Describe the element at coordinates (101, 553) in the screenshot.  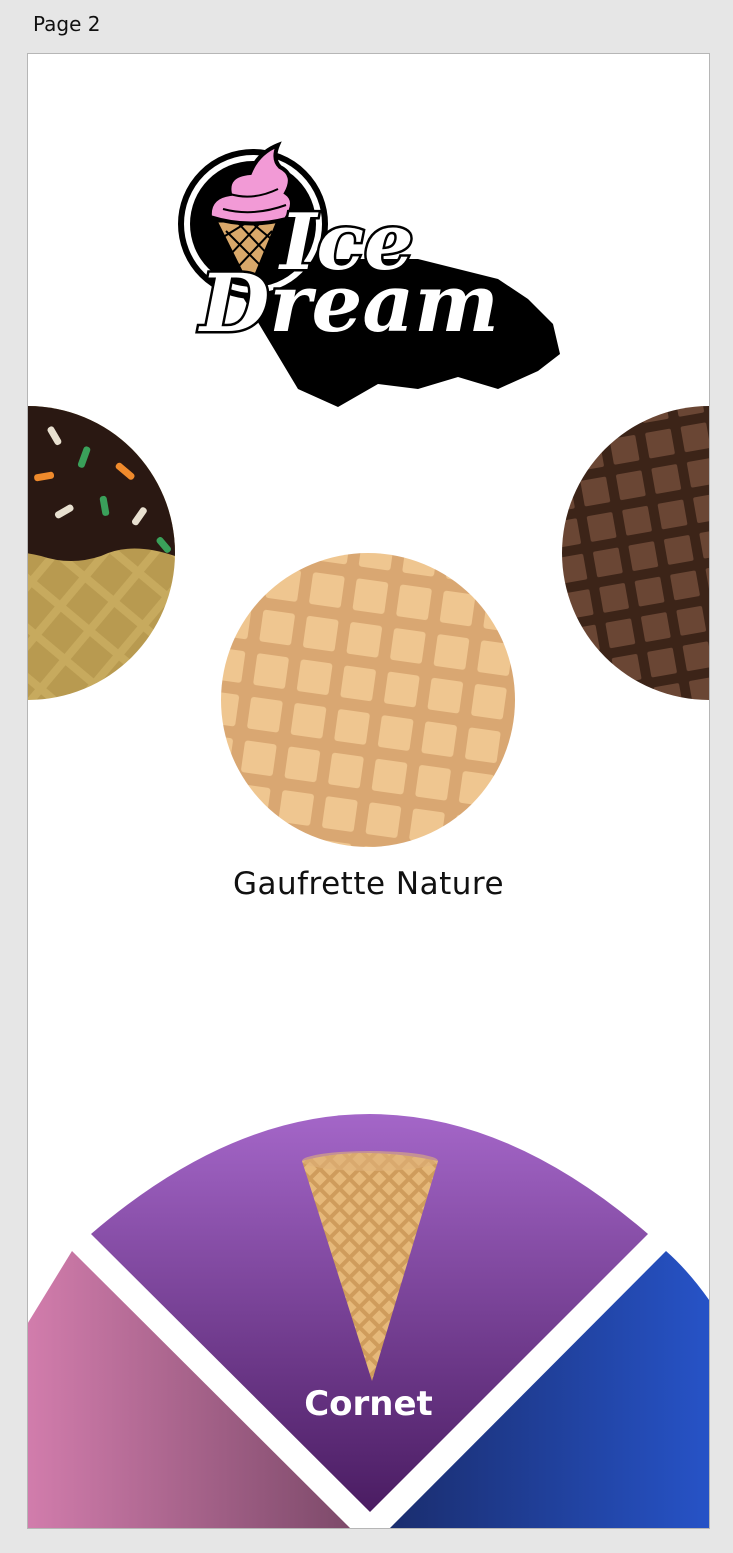
I see `chocolate-sprinkles-waffle-thumb` at that location.